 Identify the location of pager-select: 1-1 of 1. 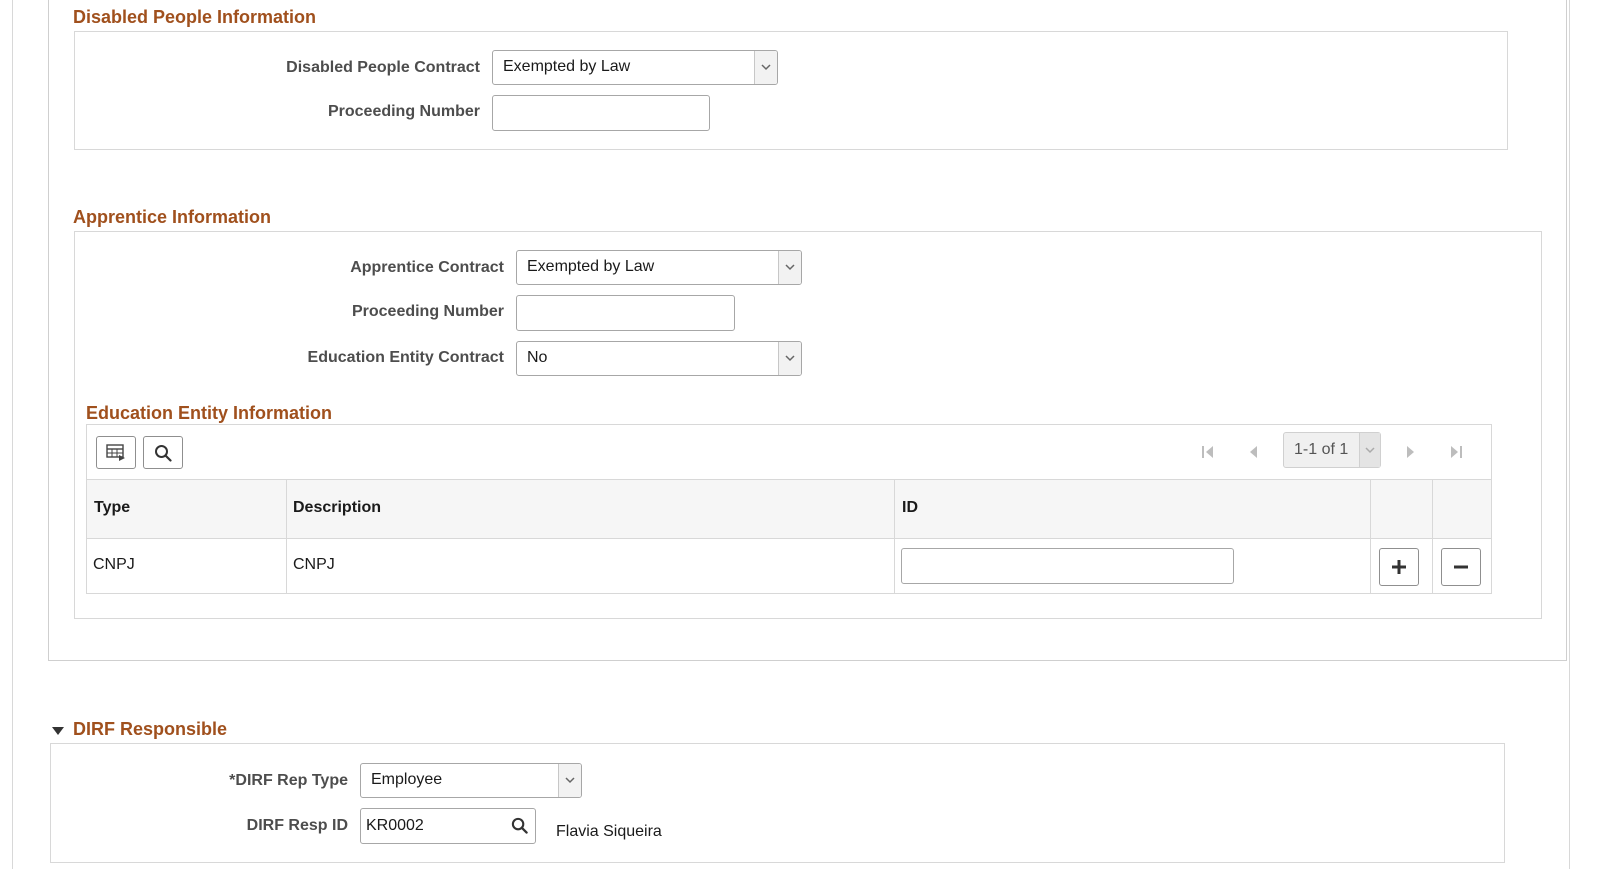
(1332, 450).